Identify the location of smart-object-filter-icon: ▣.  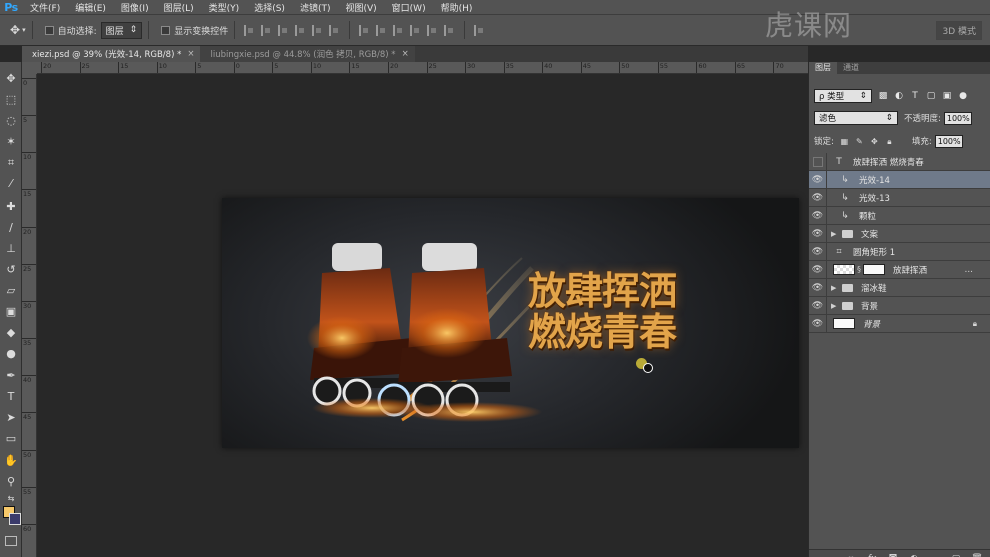
(947, 96).